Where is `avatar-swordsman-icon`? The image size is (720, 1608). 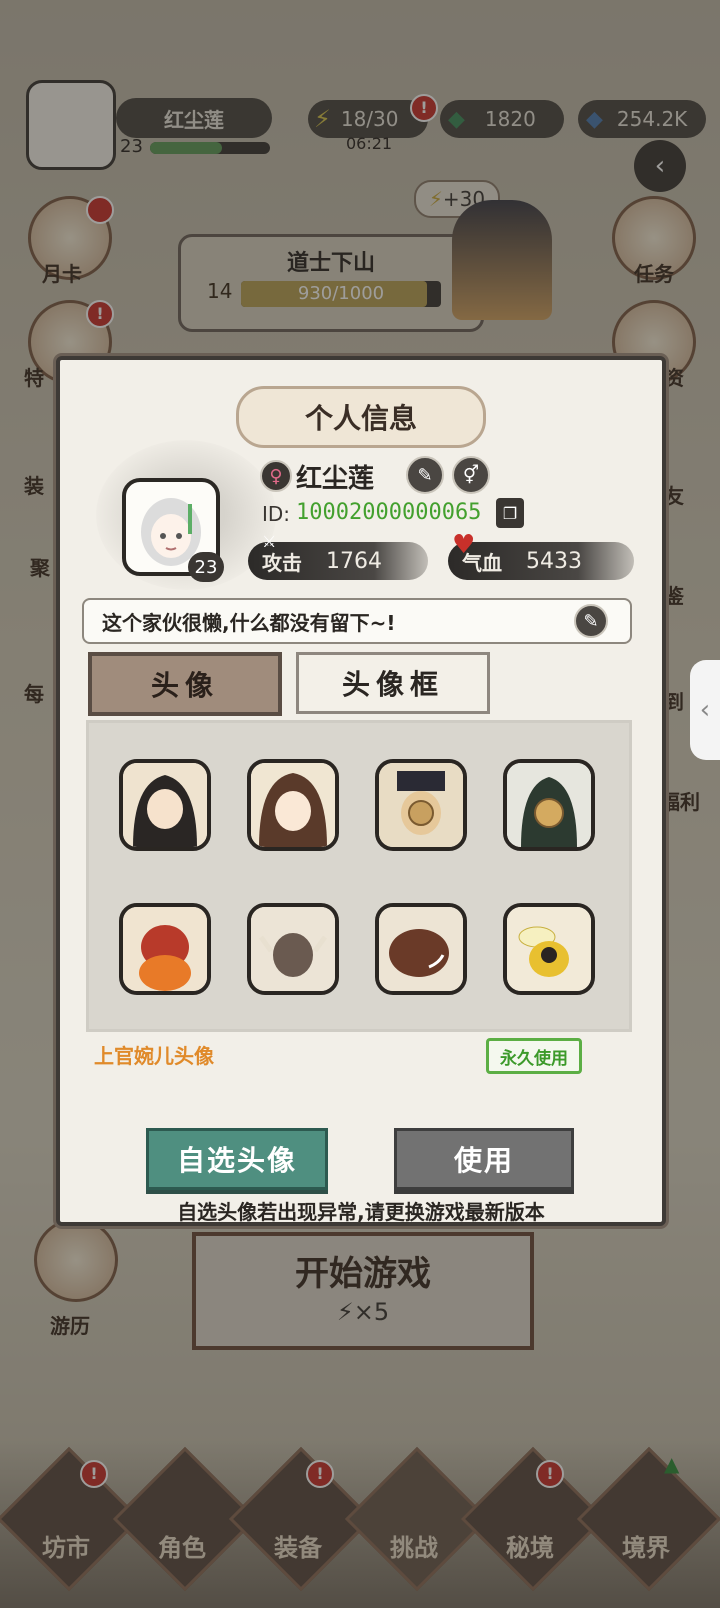 avatar-swordsman-icon is located at coordinates (165, 805).